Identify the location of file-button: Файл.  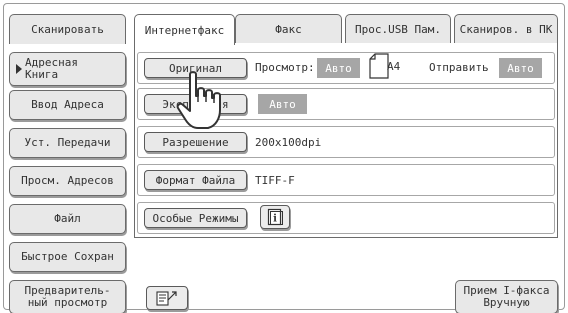
(67, 219).